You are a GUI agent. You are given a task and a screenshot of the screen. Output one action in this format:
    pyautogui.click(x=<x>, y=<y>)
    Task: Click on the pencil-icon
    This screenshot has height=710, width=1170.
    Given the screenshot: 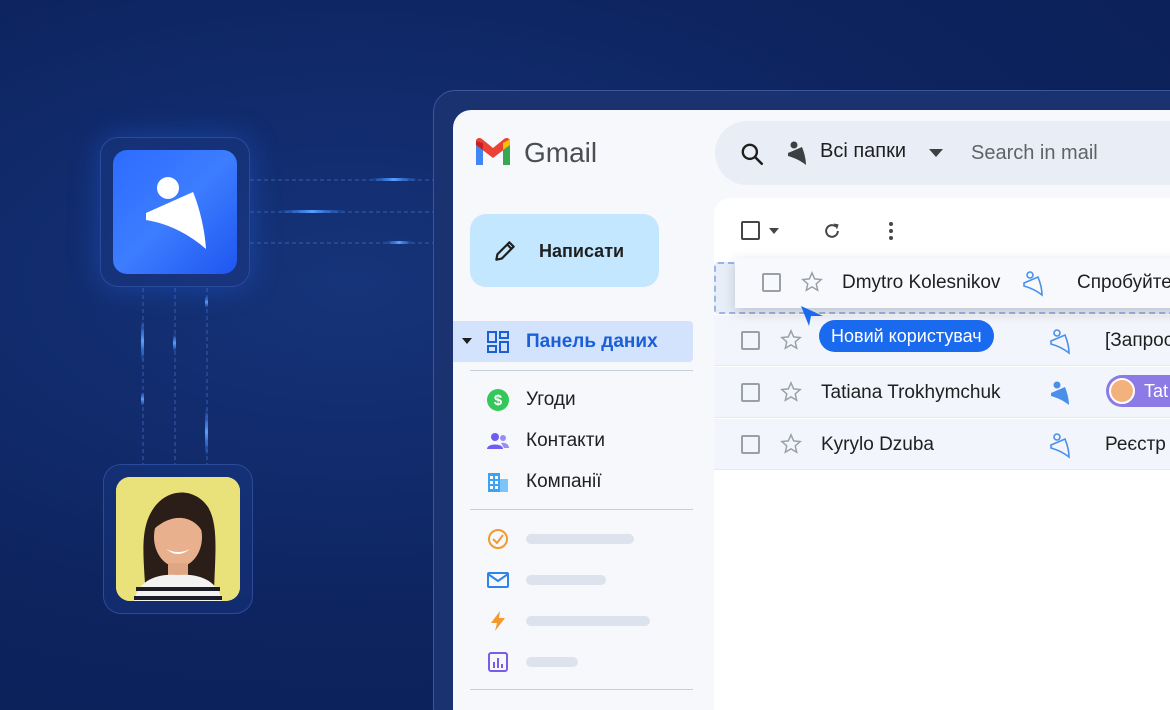 What is the action you would take?
    pyautogui.click(x=505, y=251)
    